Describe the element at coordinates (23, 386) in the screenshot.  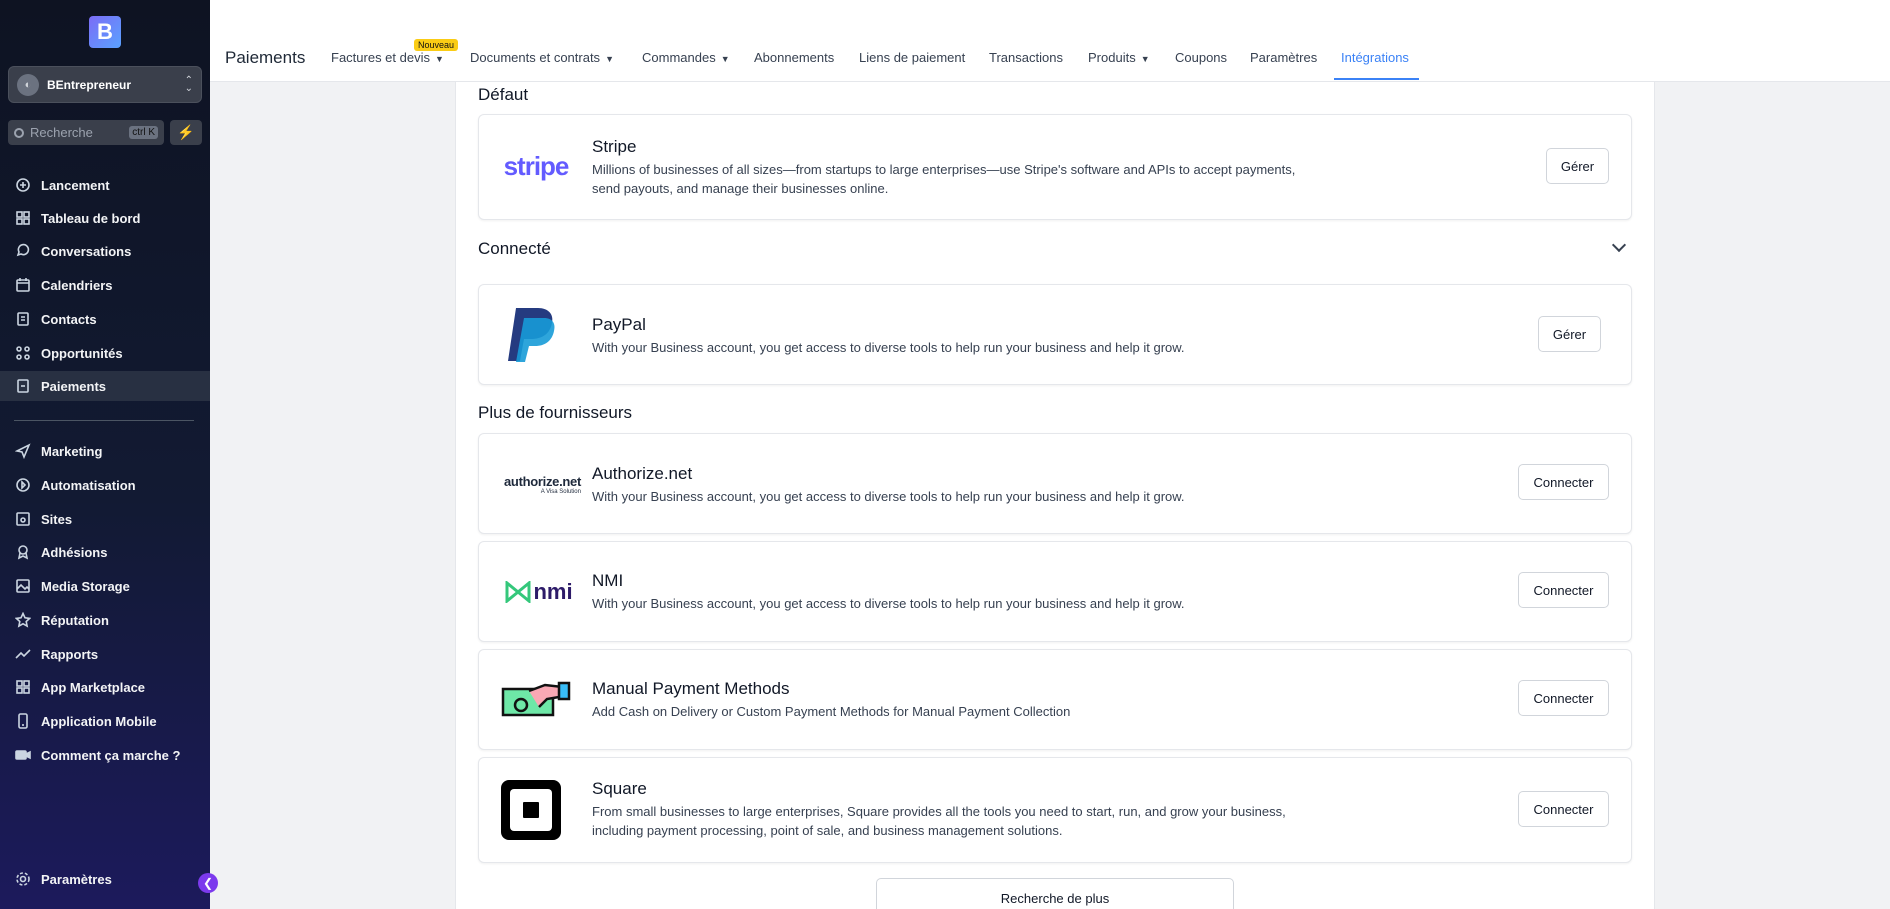
I see `payments-icon` at that location.